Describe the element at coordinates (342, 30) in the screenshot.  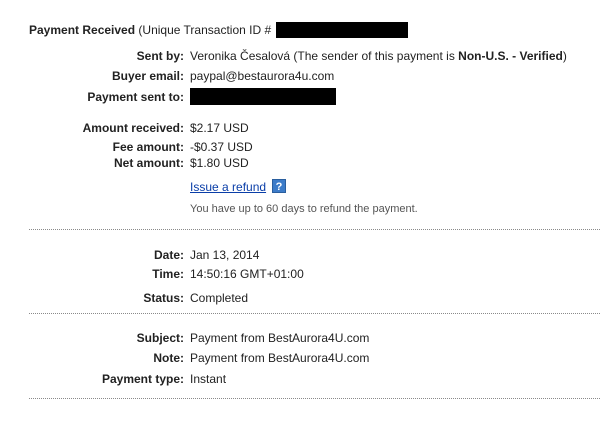
I see `redacted-transaction-id` at that location.